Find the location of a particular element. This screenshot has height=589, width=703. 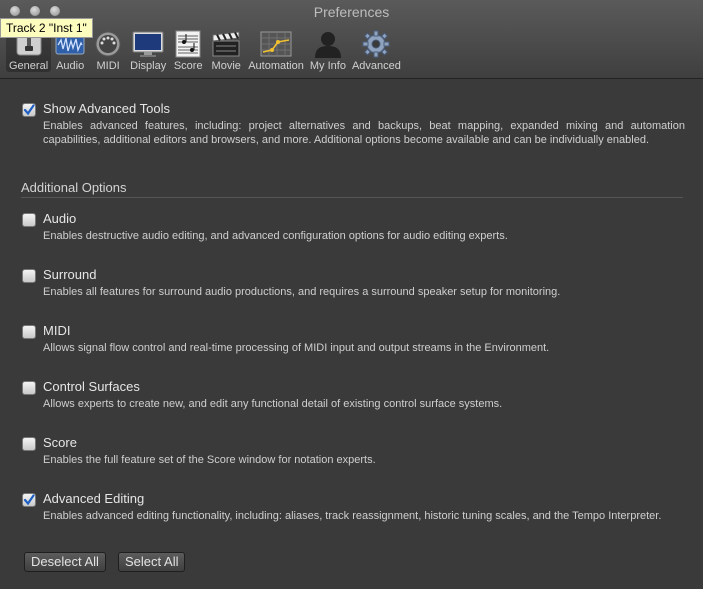

score-checkbox is located at coordinates (29, 444).